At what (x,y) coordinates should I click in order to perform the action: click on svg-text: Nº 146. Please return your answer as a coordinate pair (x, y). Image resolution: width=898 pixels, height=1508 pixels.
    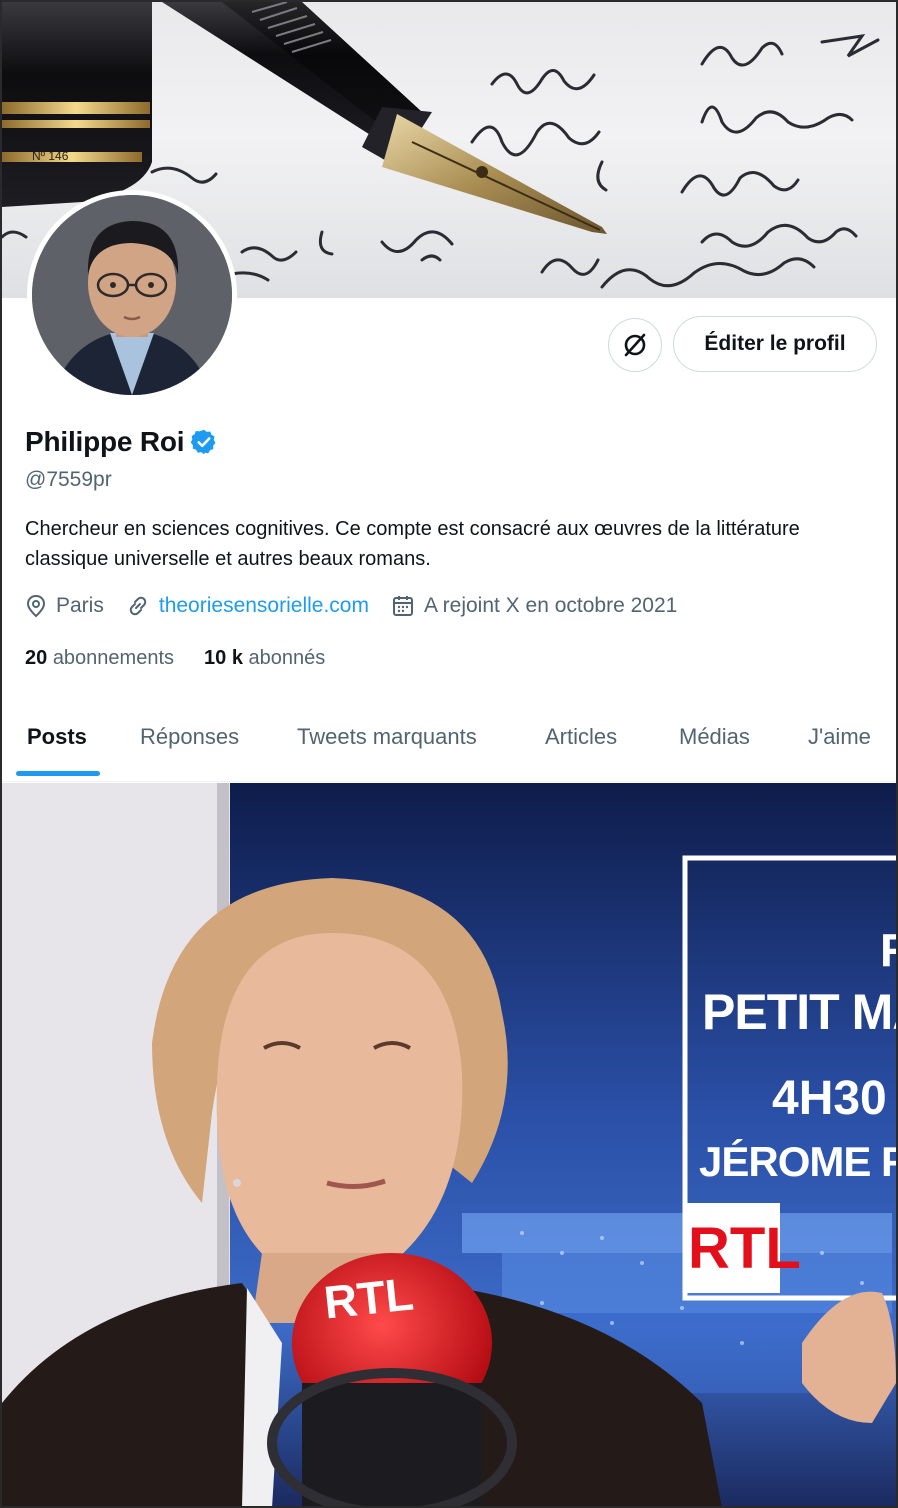
    Looking at the image, I should click on (50, 156).